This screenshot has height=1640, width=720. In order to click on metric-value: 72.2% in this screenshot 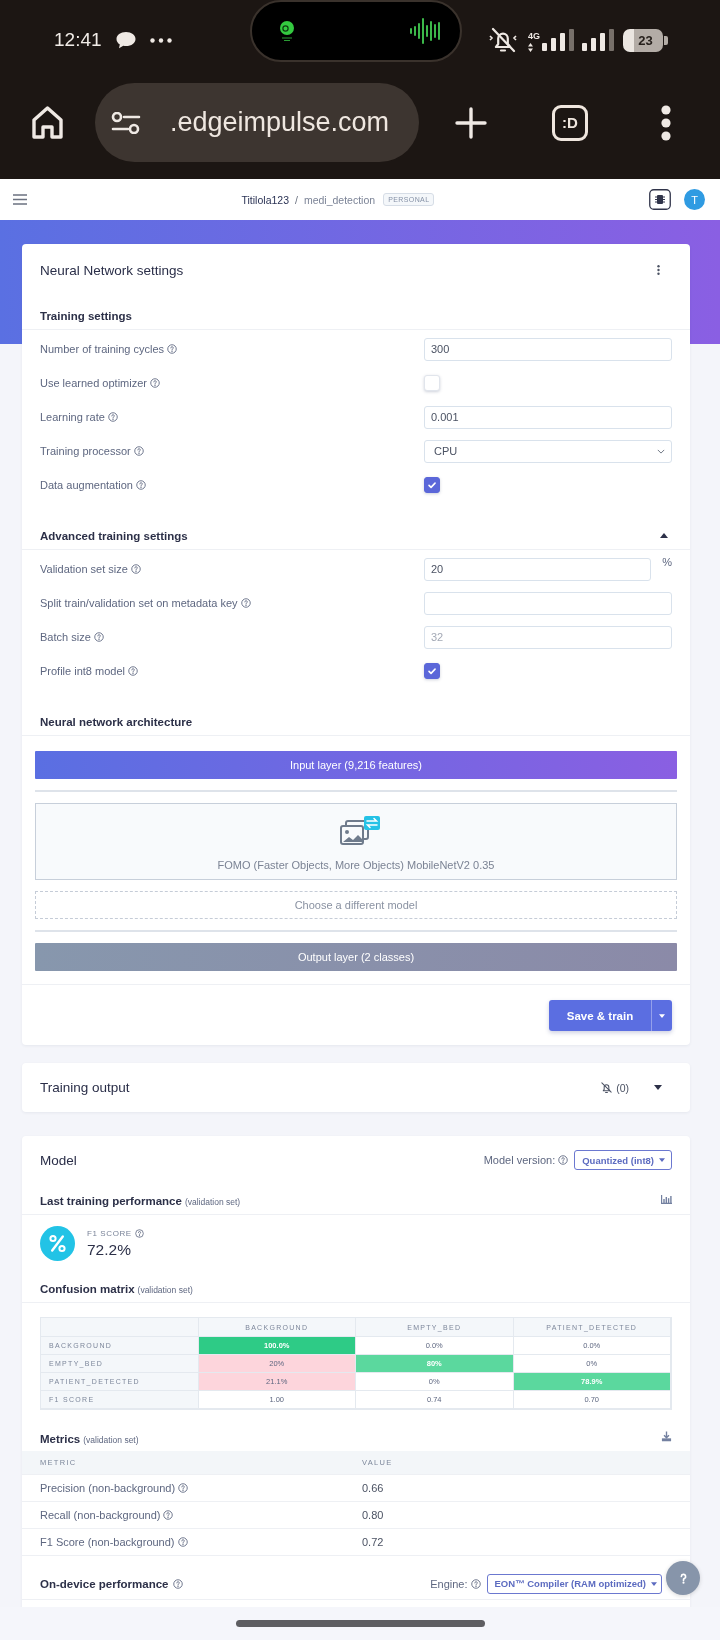, I will do `click(109, 1249)`.